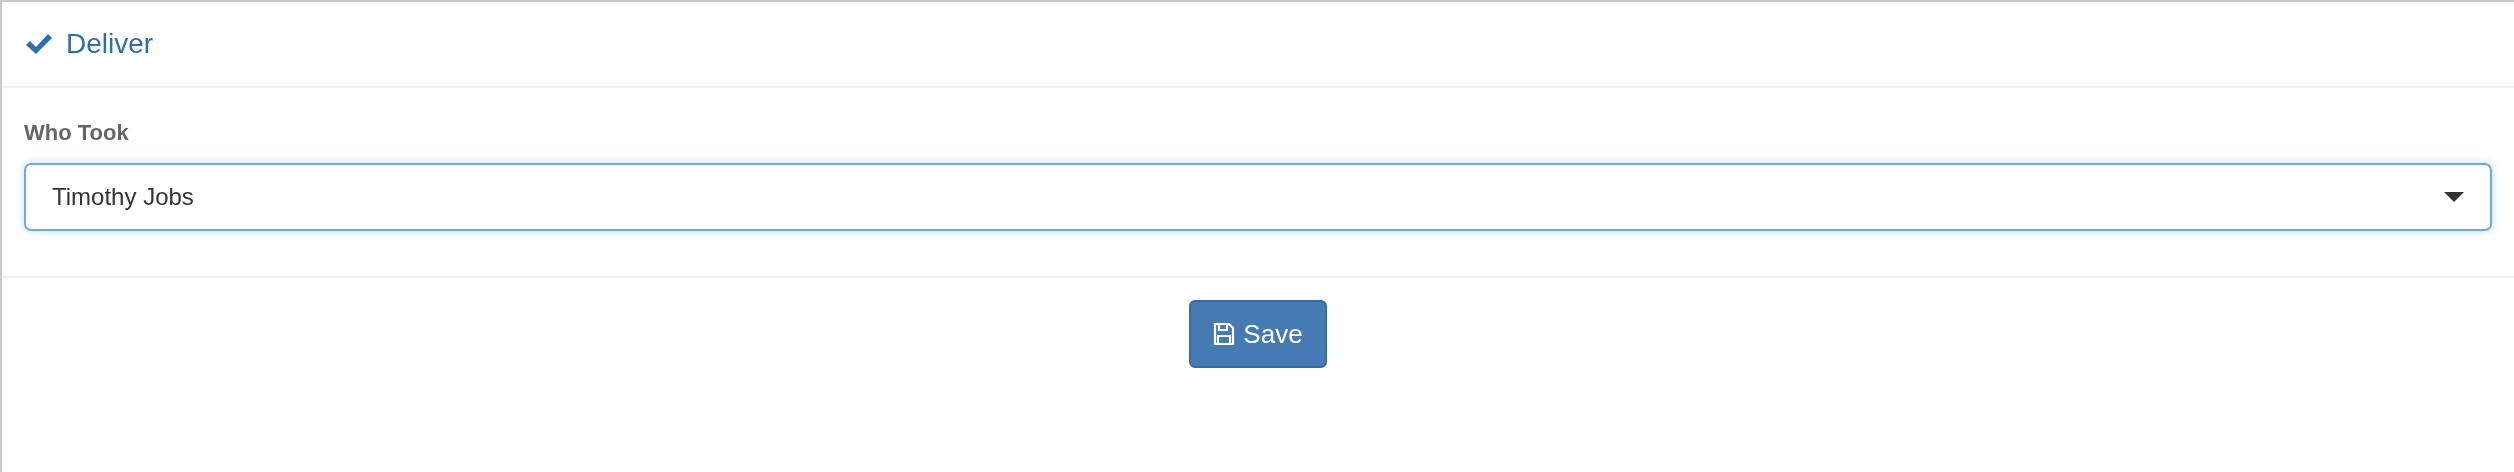  Describe the element at coordinates (76, 133) in the screenshot. I see `field-label: Who Took` at that location.